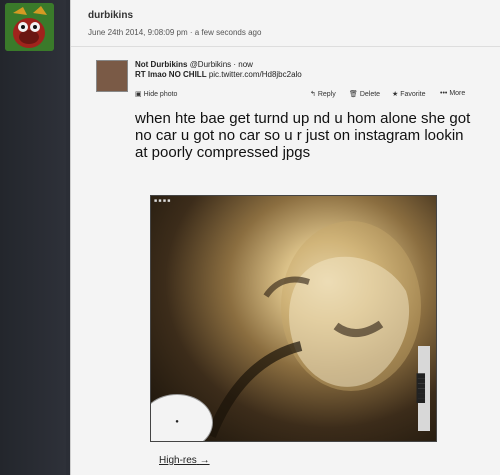 This screenshot has width=500, height=475. What do you see at coordinates (161, 64) in the screenshot?
I see `tweet-author-name: Not Durbikins` at bounding box center [161, 64].